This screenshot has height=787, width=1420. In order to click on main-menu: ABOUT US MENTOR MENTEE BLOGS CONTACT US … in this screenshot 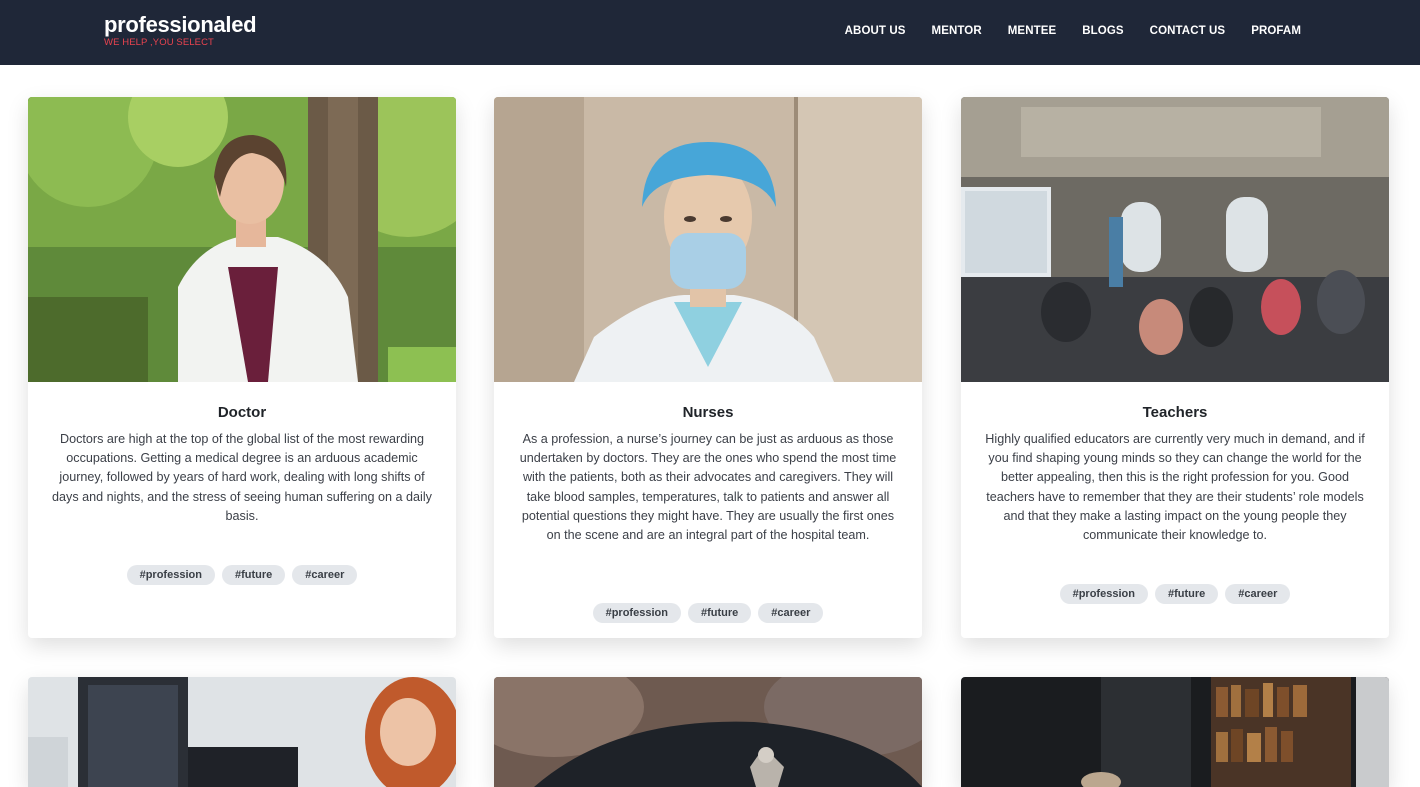, I will do `click(1073, 31)`.